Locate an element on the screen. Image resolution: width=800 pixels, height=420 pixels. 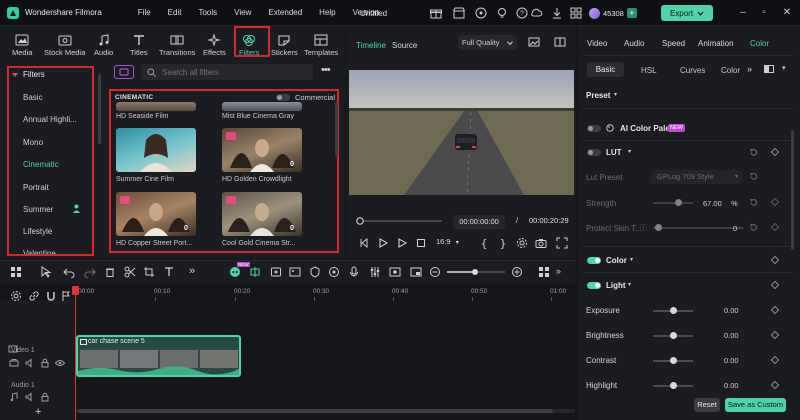
color-toggle is located at coordinates (594, 260).